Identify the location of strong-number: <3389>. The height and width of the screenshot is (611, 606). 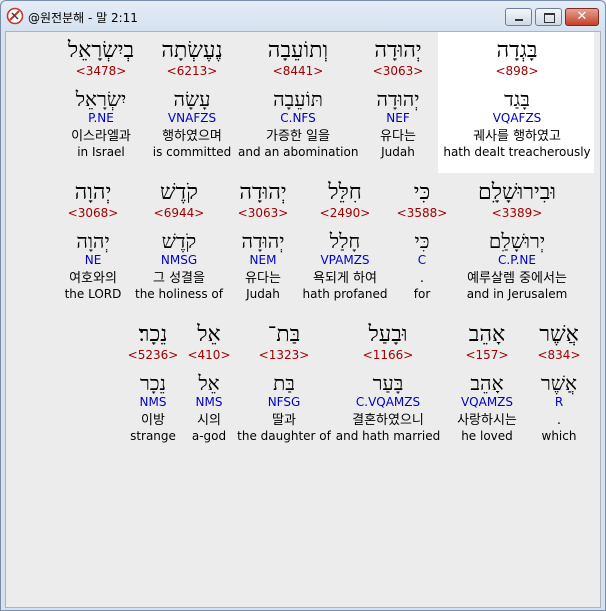
(517, 213).